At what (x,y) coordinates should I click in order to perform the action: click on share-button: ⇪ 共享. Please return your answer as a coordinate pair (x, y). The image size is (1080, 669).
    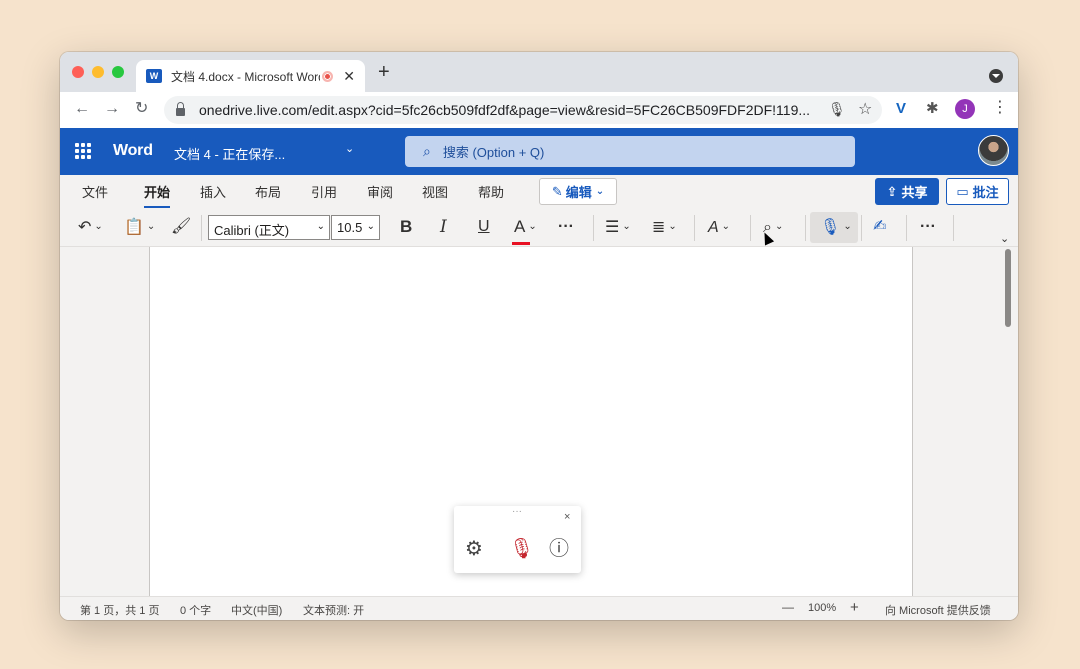
    Looking at the image, I should click on (907, 191).